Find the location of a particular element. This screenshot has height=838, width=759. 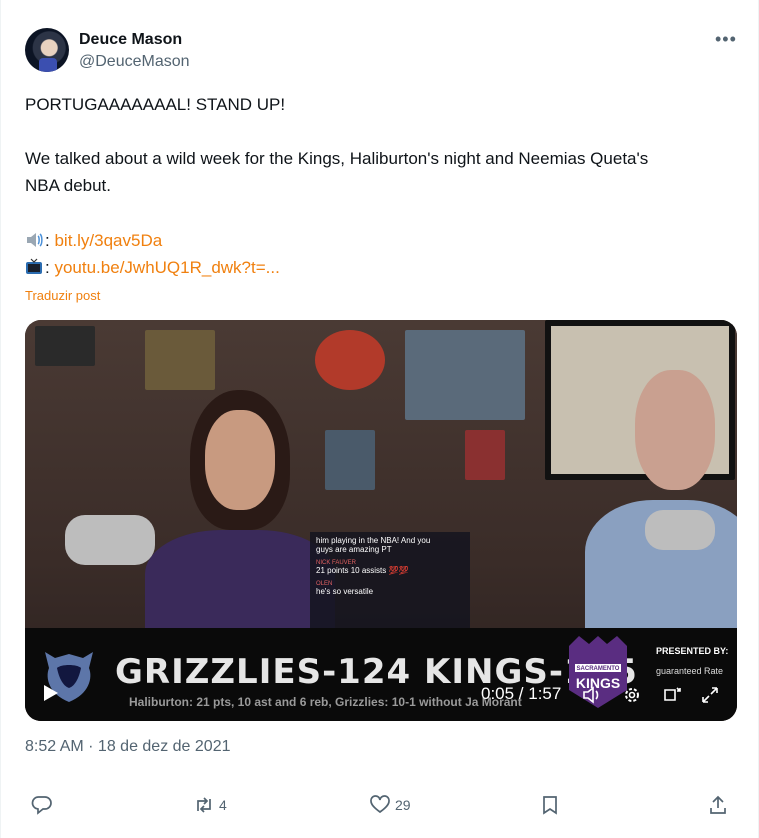

microphone-right is located at coordinates (680, 530).